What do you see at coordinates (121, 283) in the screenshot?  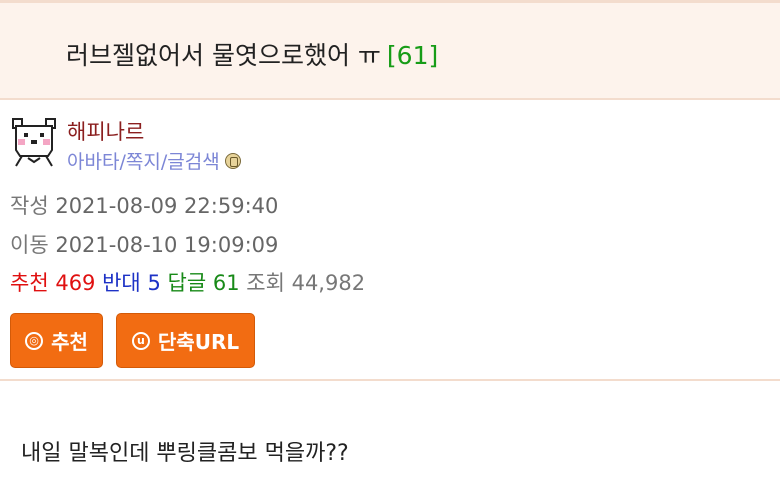 I see `oppose-label: 반대` at bounding box center [121, 283].